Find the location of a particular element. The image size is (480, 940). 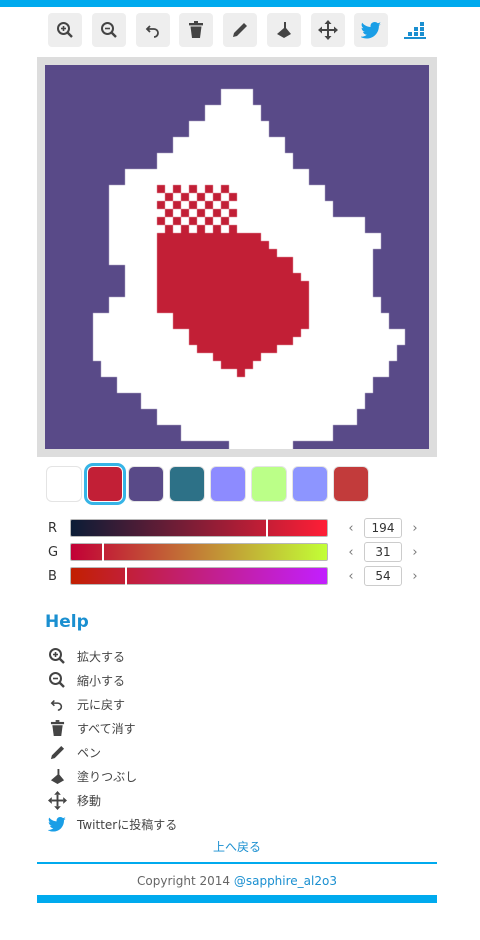

zoom-in-button is located at coordinates (65, 30).